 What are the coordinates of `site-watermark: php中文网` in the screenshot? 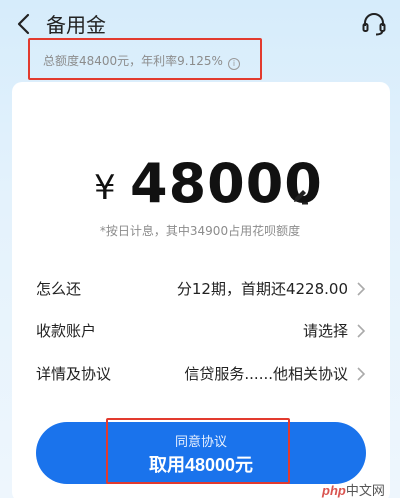 It's located at (361, 489).